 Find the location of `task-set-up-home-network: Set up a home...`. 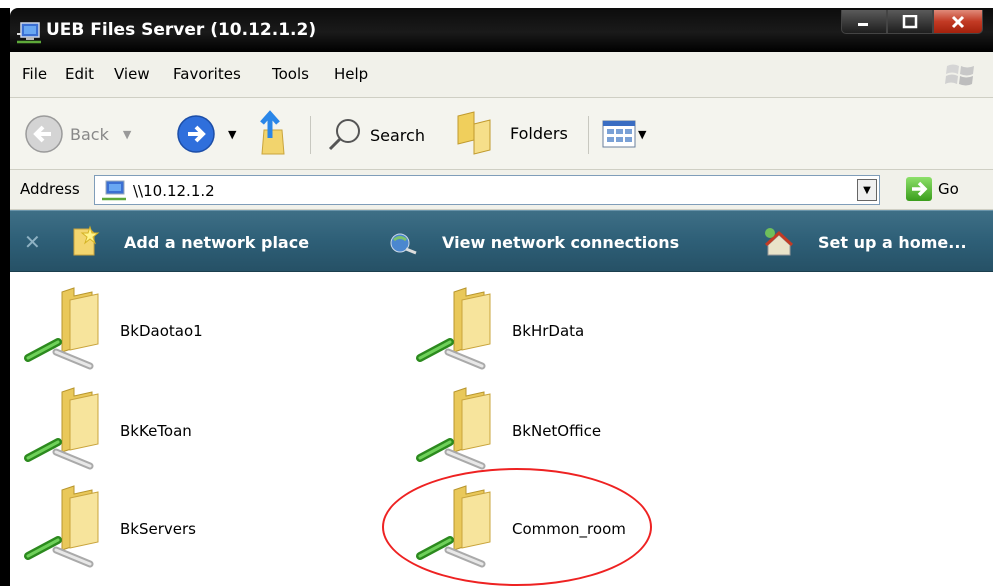

task-set-up-home-network: Set up a home... is located at coordinates (864, 242).